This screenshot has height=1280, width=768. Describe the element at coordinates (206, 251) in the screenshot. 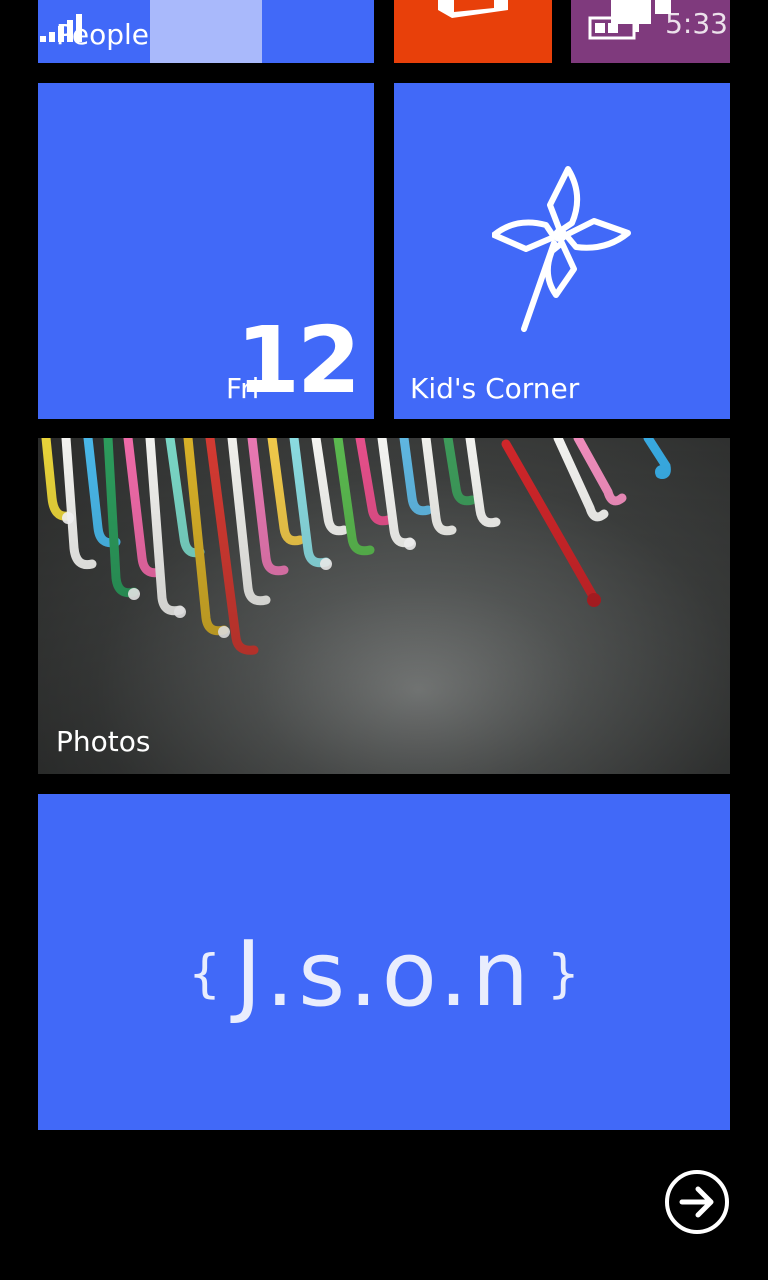

I see `calendar-tile: Fri 12` at that location.